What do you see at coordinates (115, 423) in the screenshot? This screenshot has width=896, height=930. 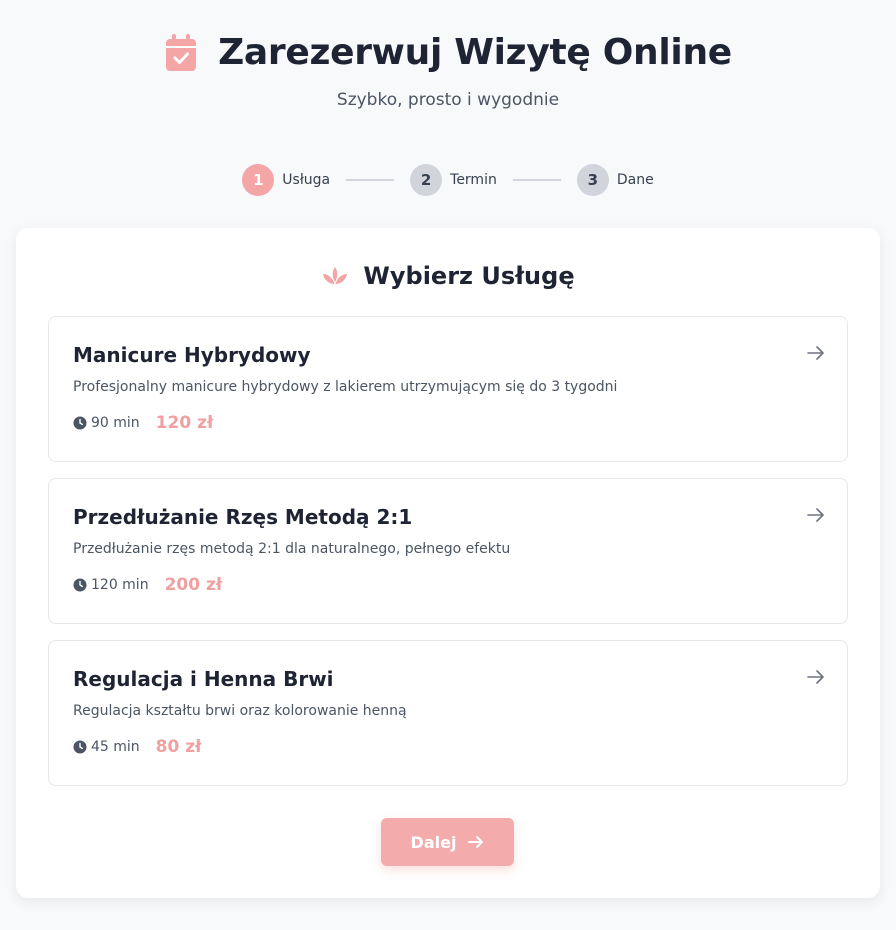 I see `service-duration: 90 min` at bounding box center [115, 423].